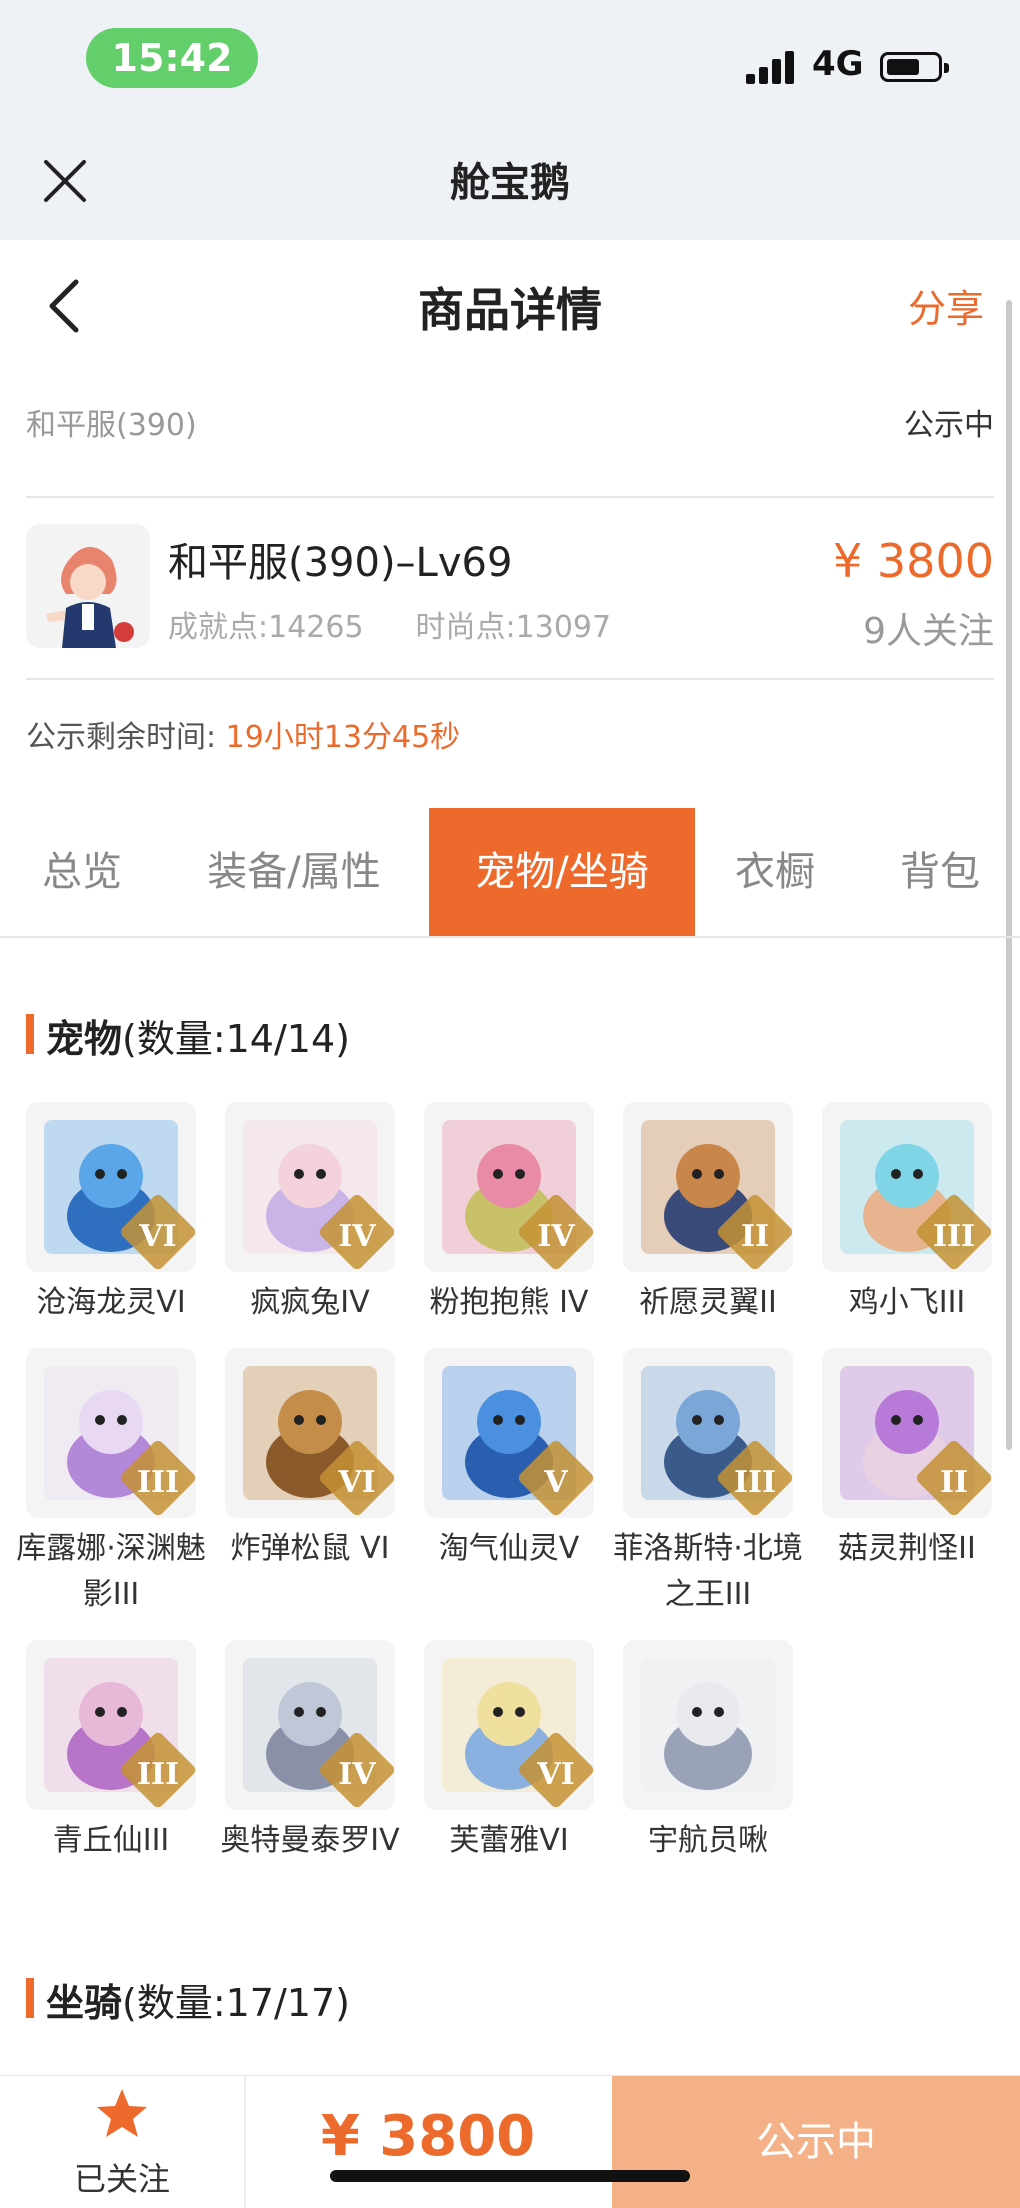  Describe the element at coordinates (708, 1302) in the screenshot. I see `pet-name: 祈愿灵翼II` at that location.